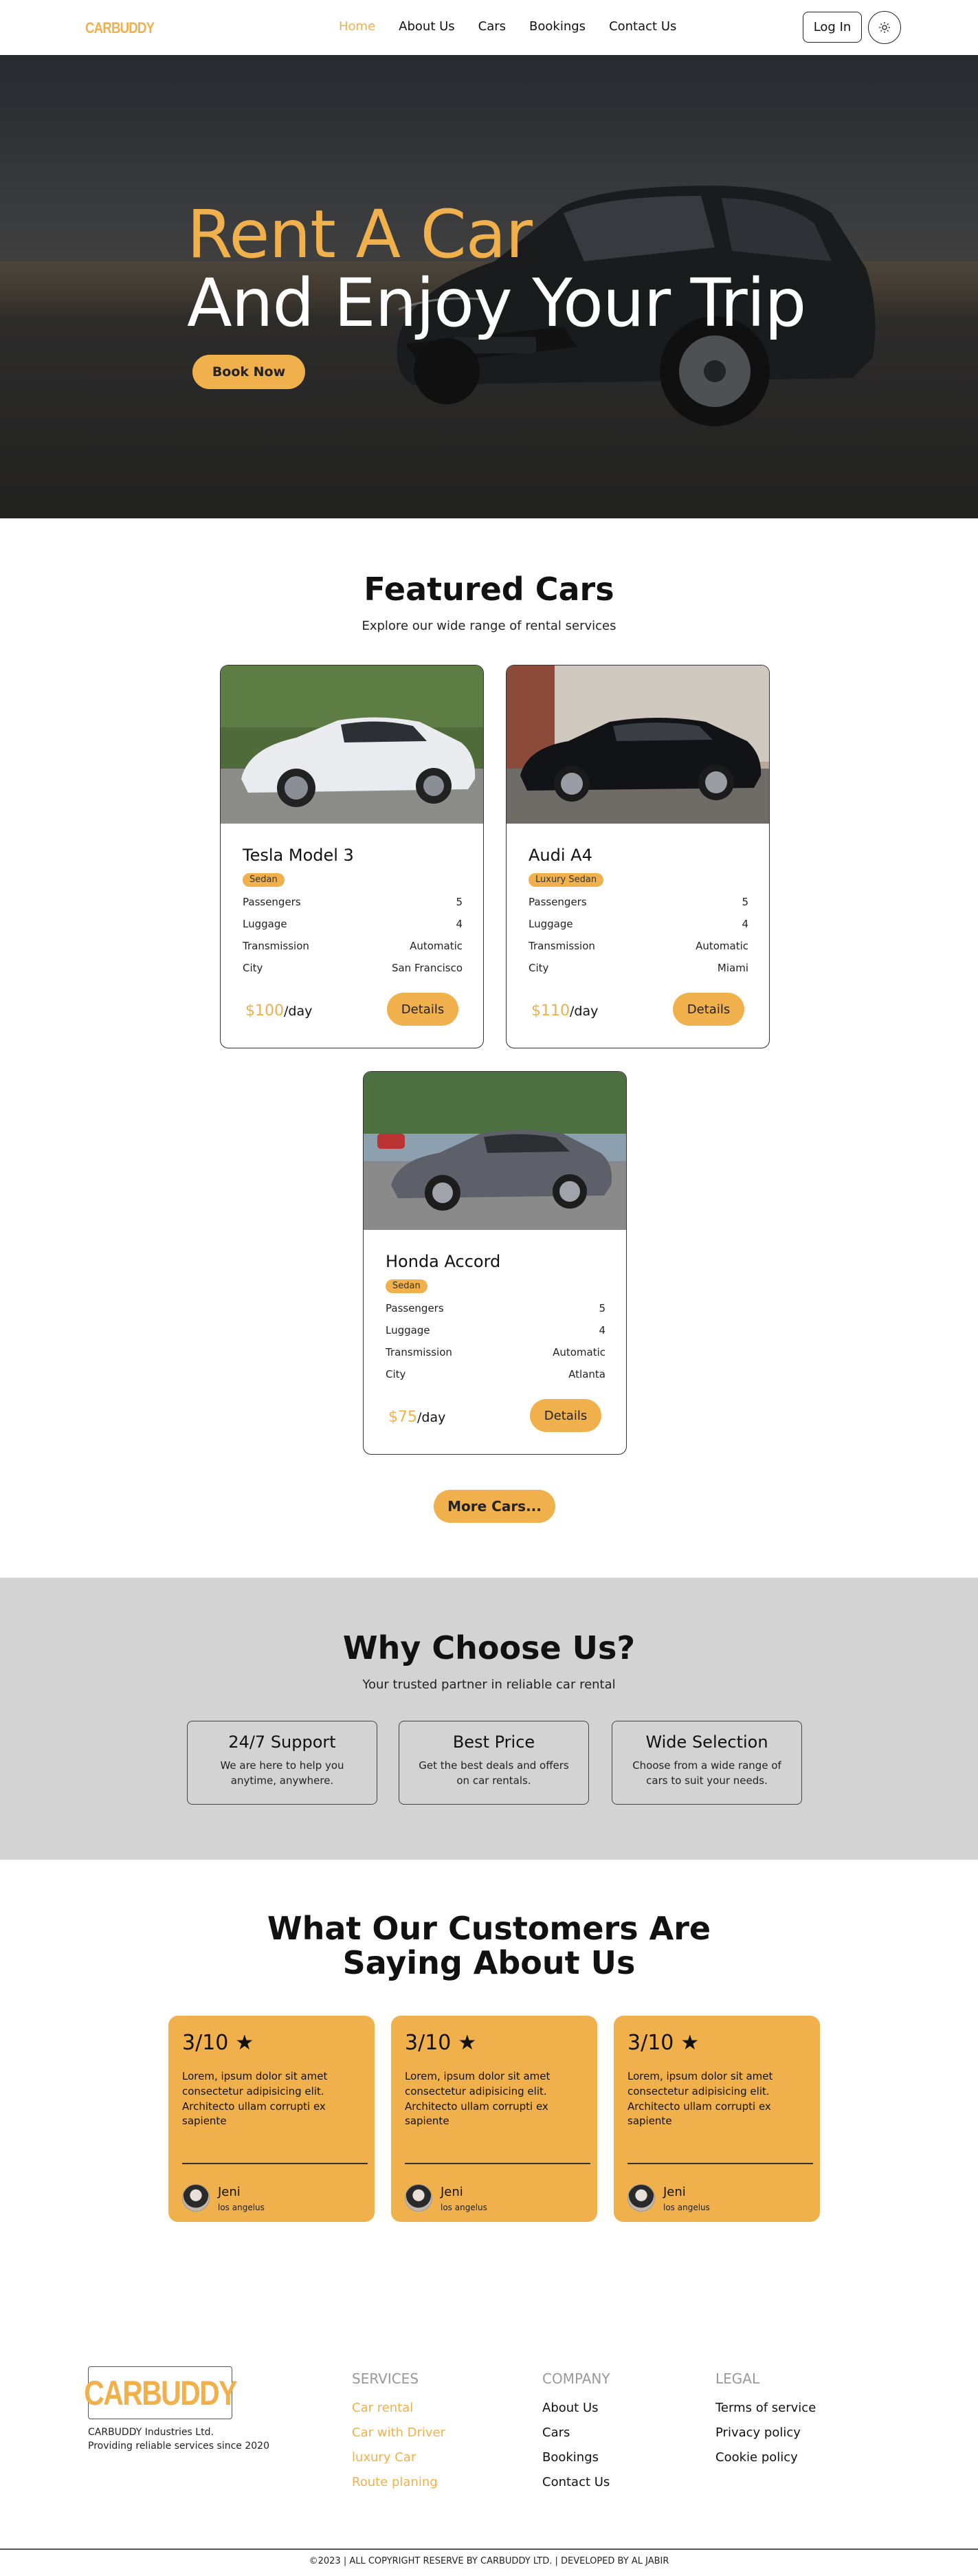  What do you see at coordinates (395, 2482) in the screenshot?
I see `footer-link-route-planing: Route planing` at bounding box center [395, 2482].